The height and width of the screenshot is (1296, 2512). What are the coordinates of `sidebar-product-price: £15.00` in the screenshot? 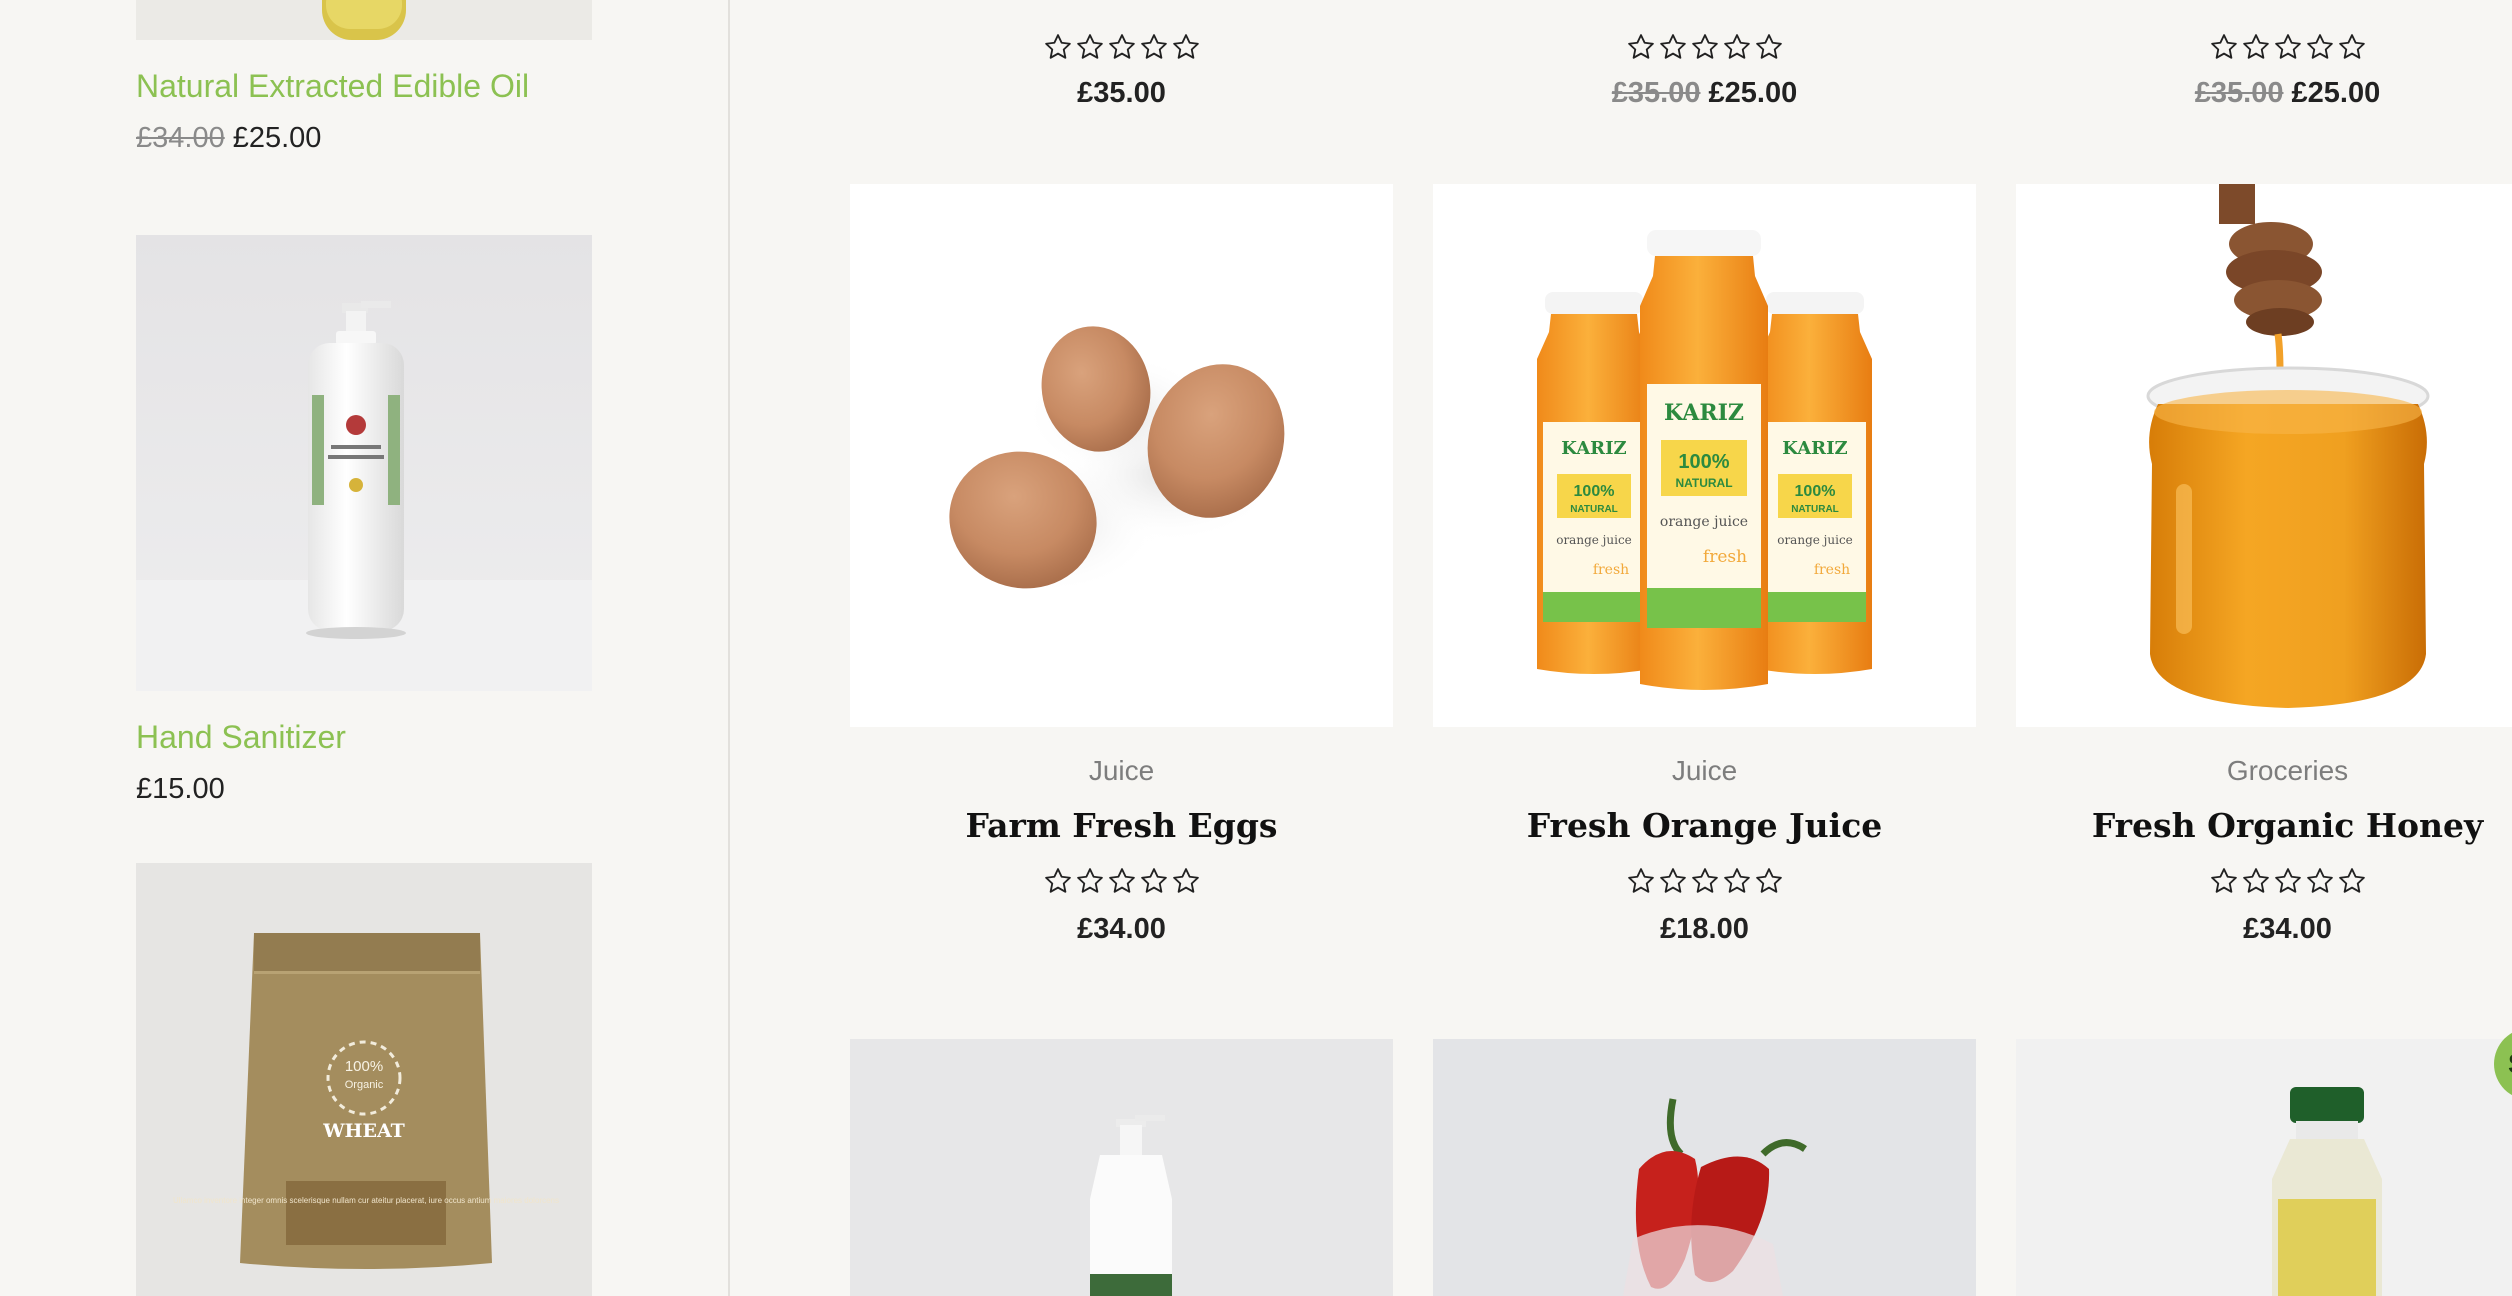 It's located at (180, 789).